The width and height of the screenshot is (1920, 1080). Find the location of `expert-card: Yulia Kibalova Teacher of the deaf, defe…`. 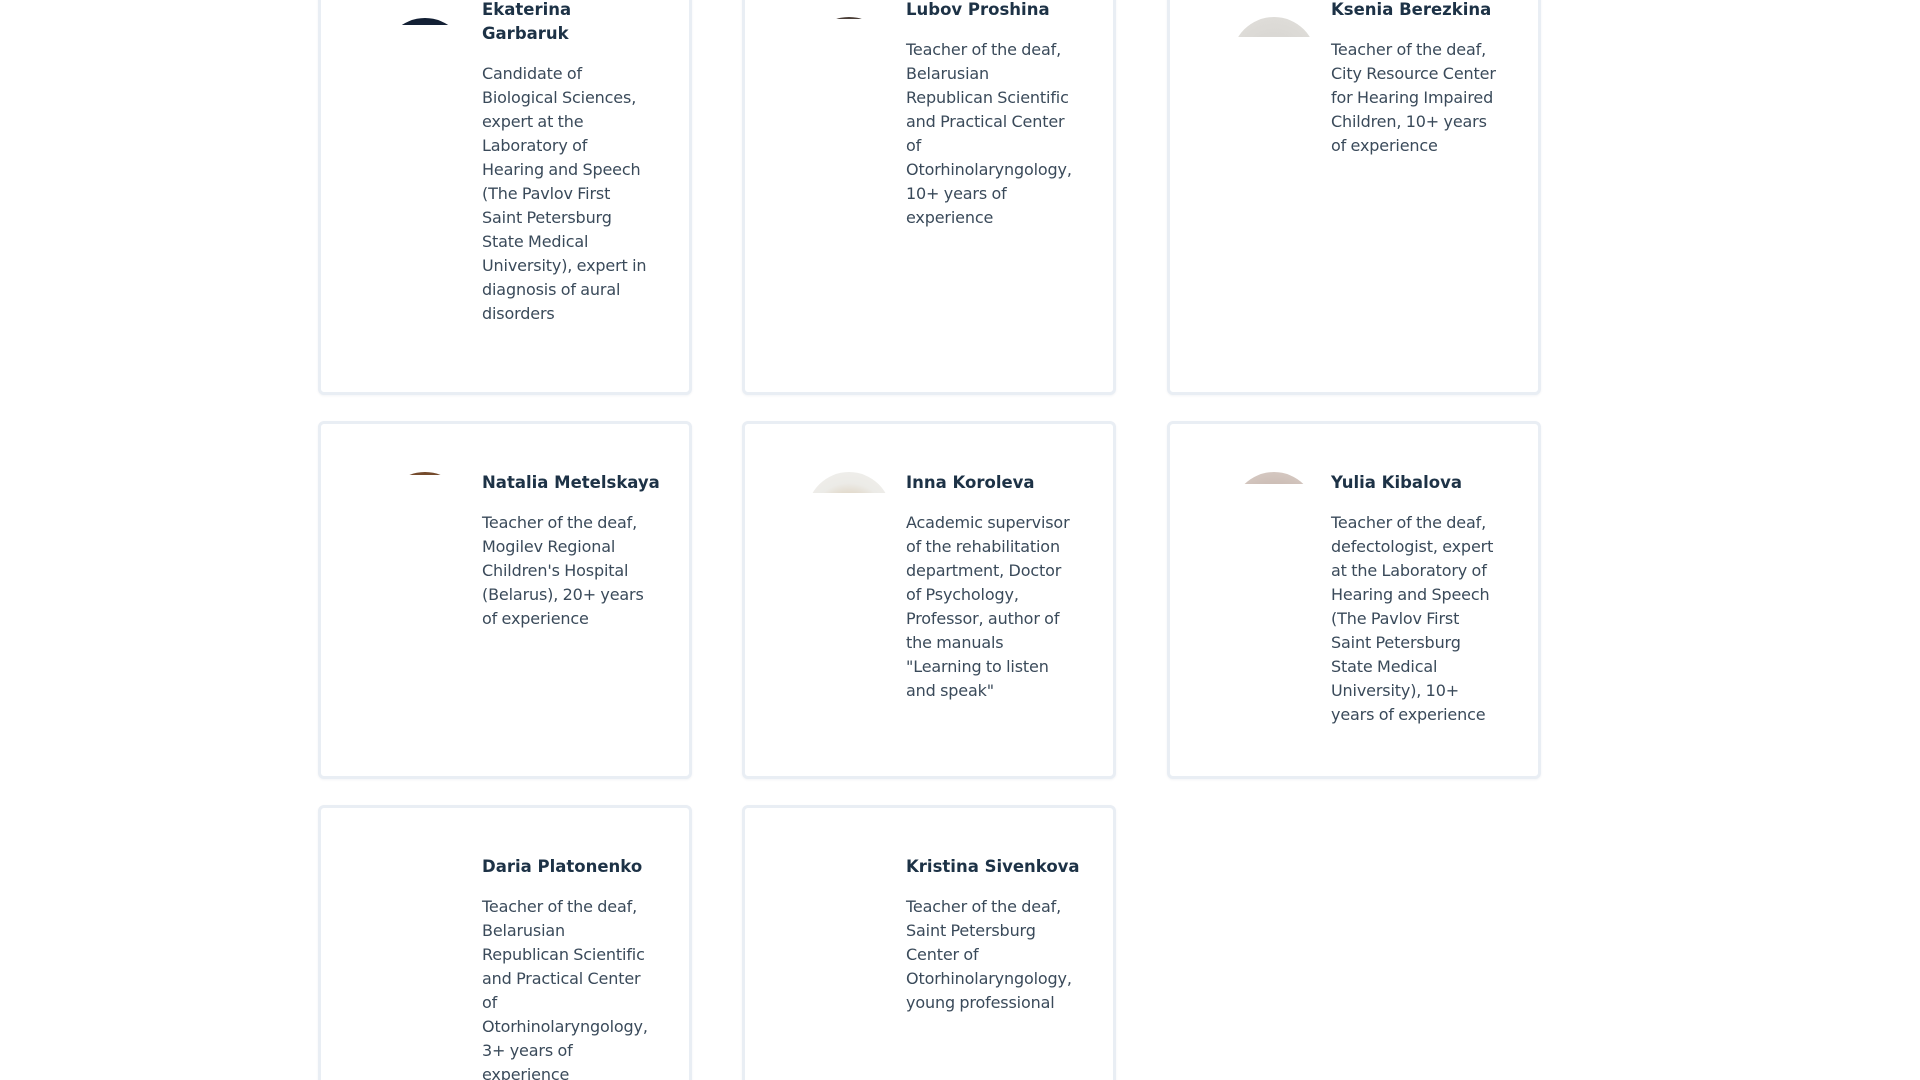

expert-card: Yulia Kibalova Teacher of the deaf, defe… is located at coordinates (1354, 600).